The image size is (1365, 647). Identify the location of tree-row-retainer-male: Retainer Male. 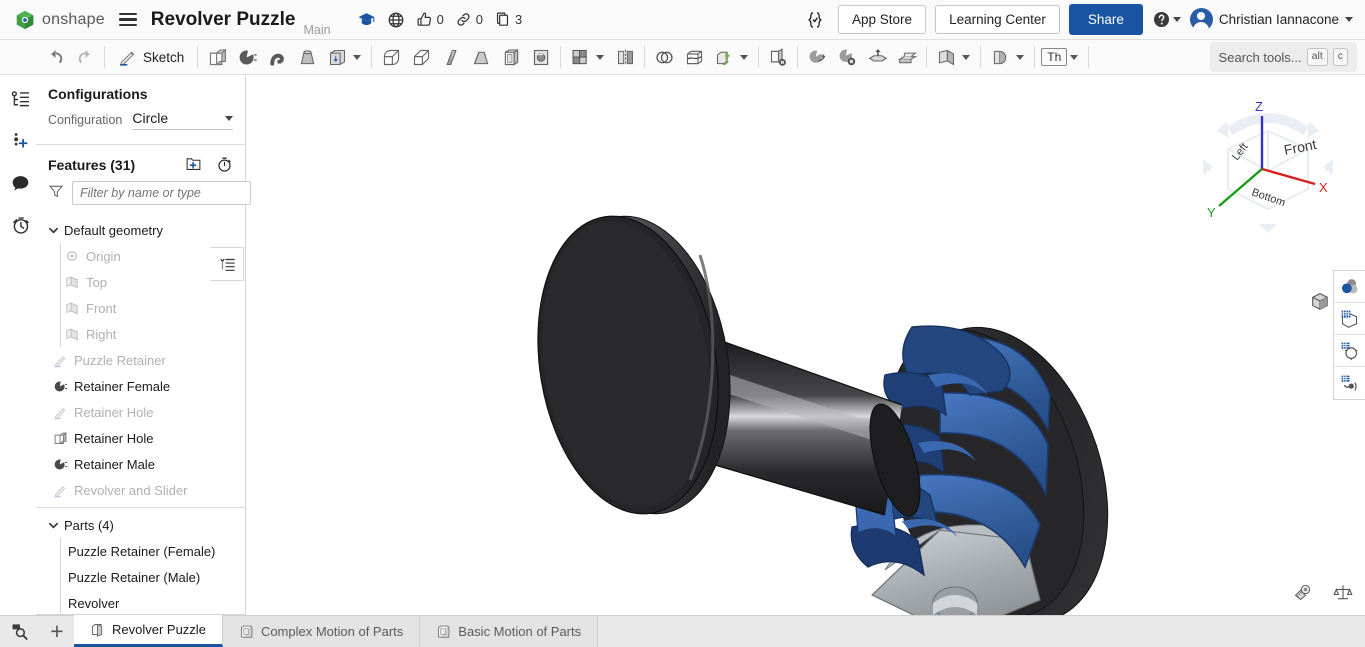
(140, 464).